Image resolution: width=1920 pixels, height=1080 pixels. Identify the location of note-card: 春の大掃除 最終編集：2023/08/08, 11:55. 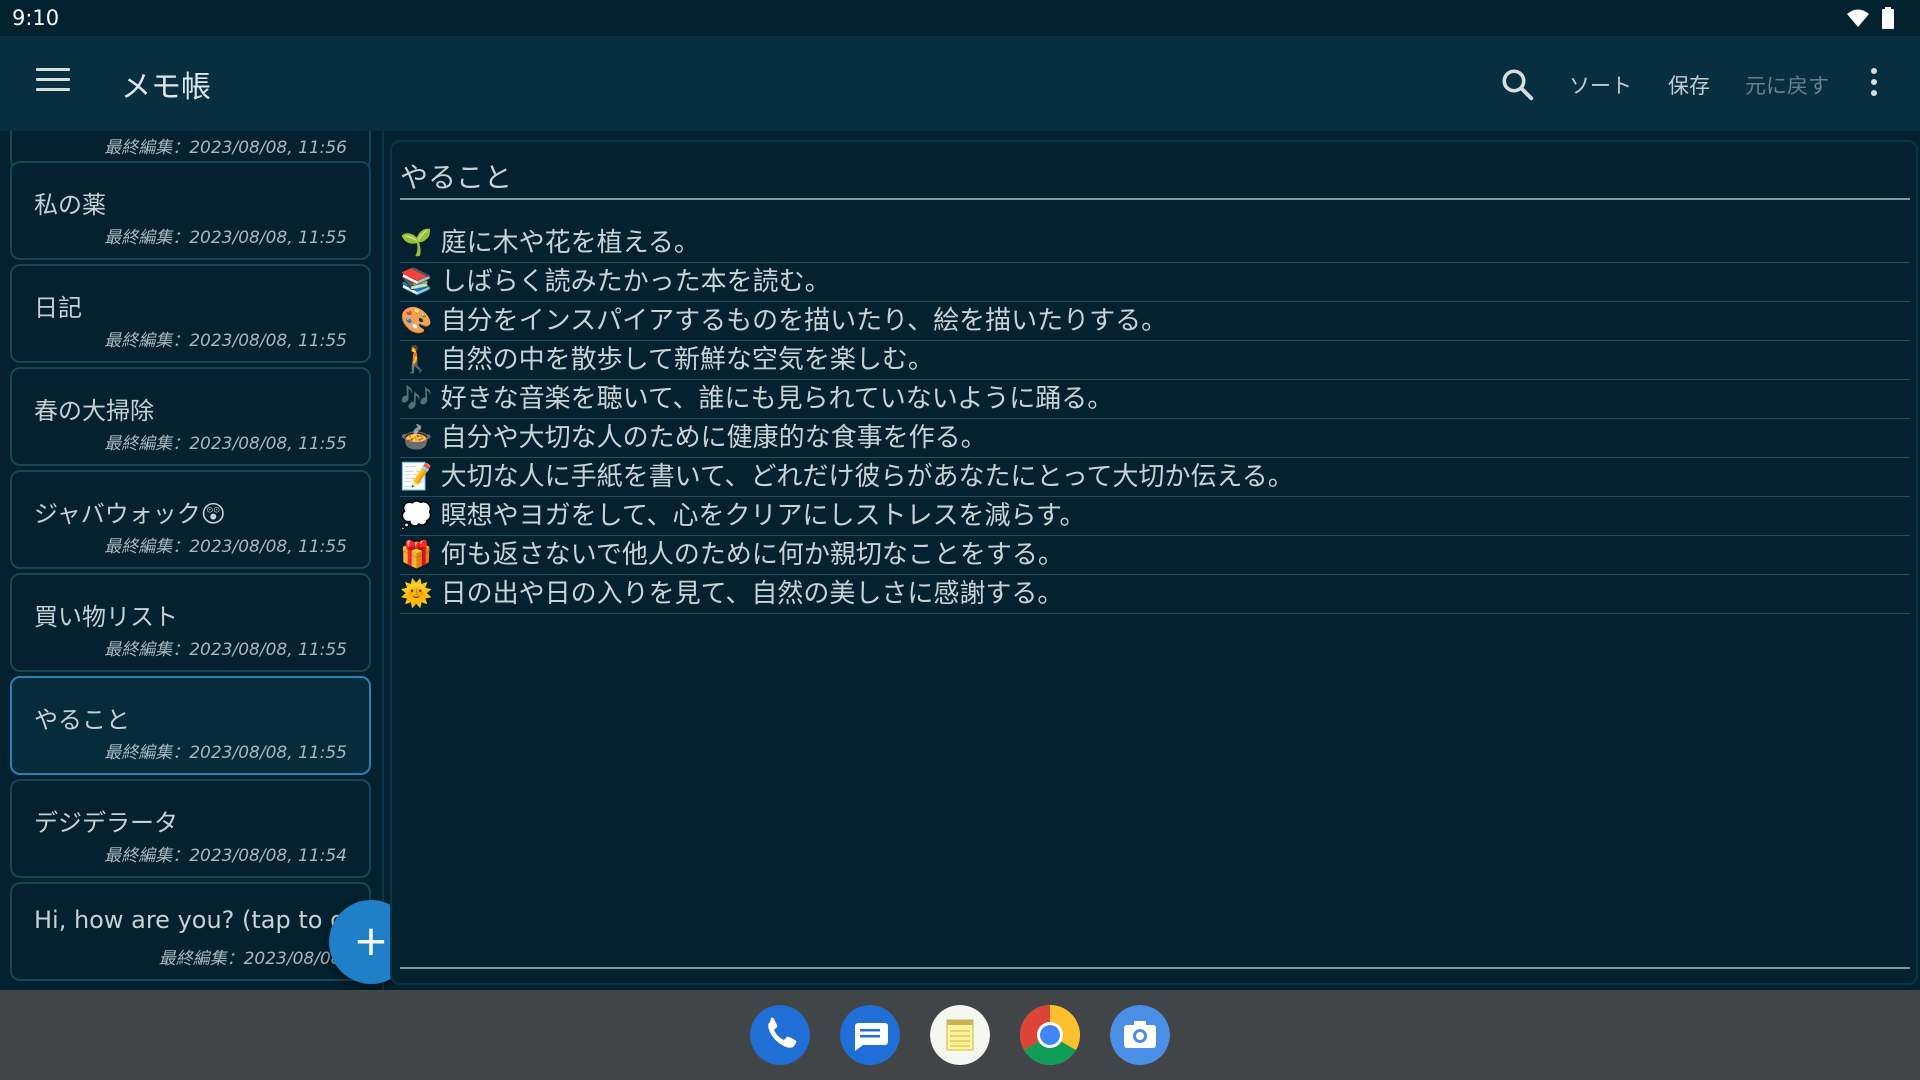
(190, 416).